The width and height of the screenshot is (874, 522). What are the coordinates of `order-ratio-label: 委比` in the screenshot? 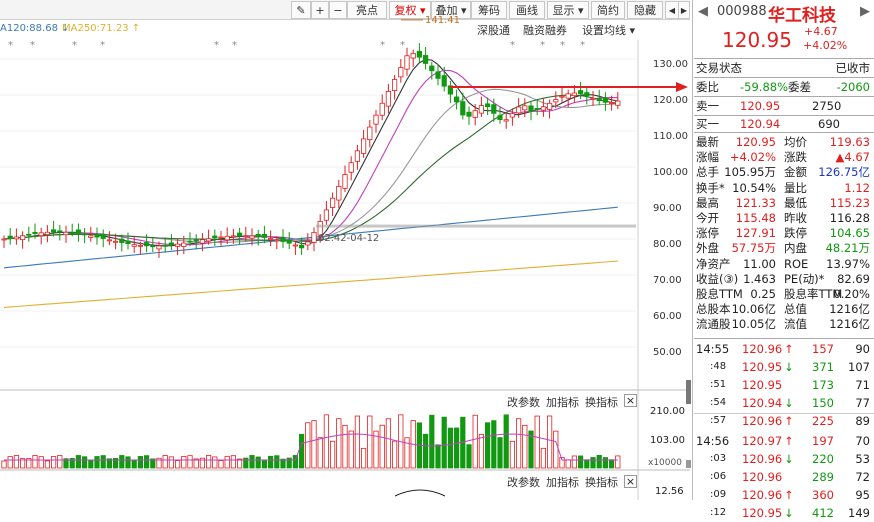 It's located at (707, 87).